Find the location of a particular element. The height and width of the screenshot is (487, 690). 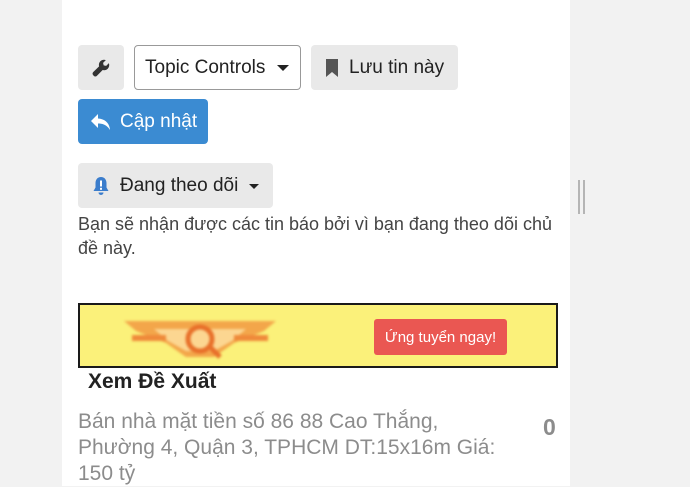

bookmark-label: Lưu tin này is located at coordinates (397, 67).